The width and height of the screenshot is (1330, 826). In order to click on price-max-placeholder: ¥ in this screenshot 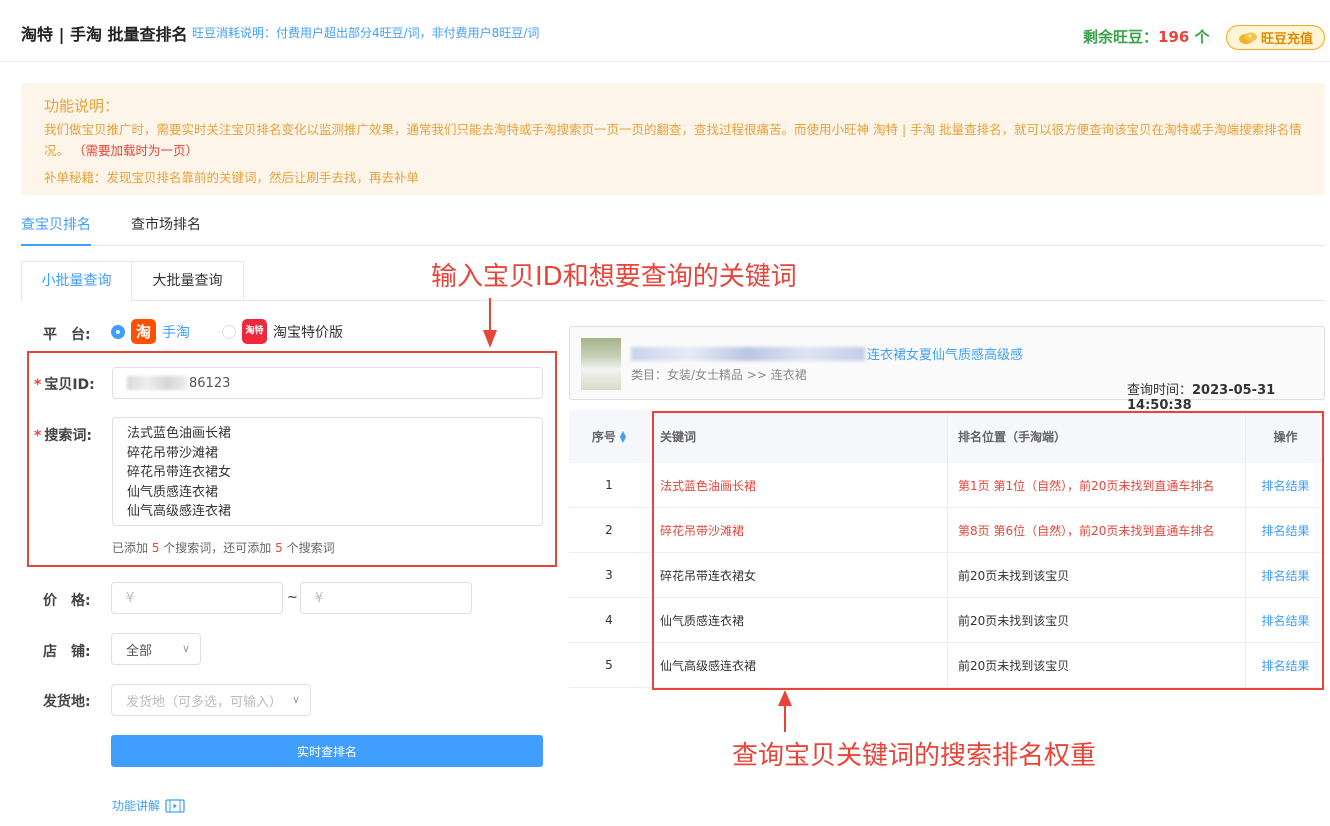, I will do `click(319, 598)`.